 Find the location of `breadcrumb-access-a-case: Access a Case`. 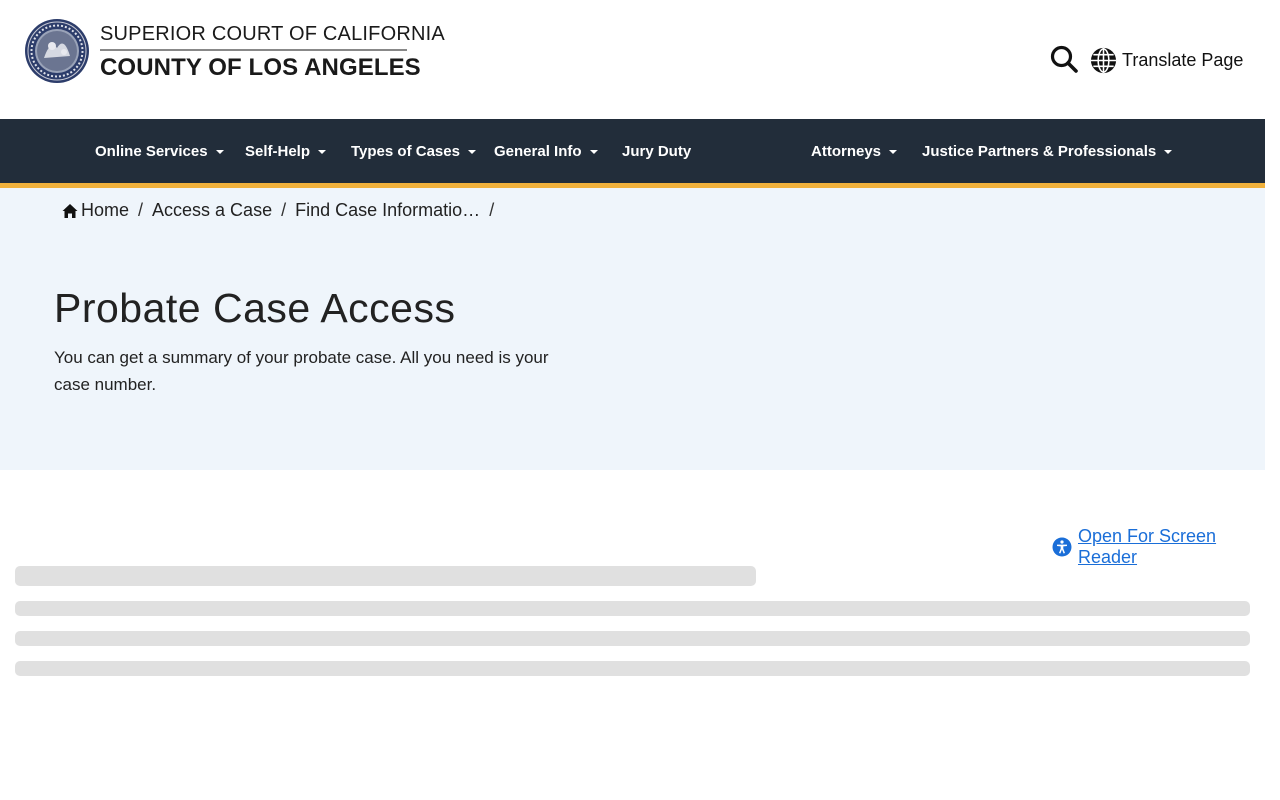

breadcrumb-access-a-case: Access a Case is located at coordinates (212, 210).